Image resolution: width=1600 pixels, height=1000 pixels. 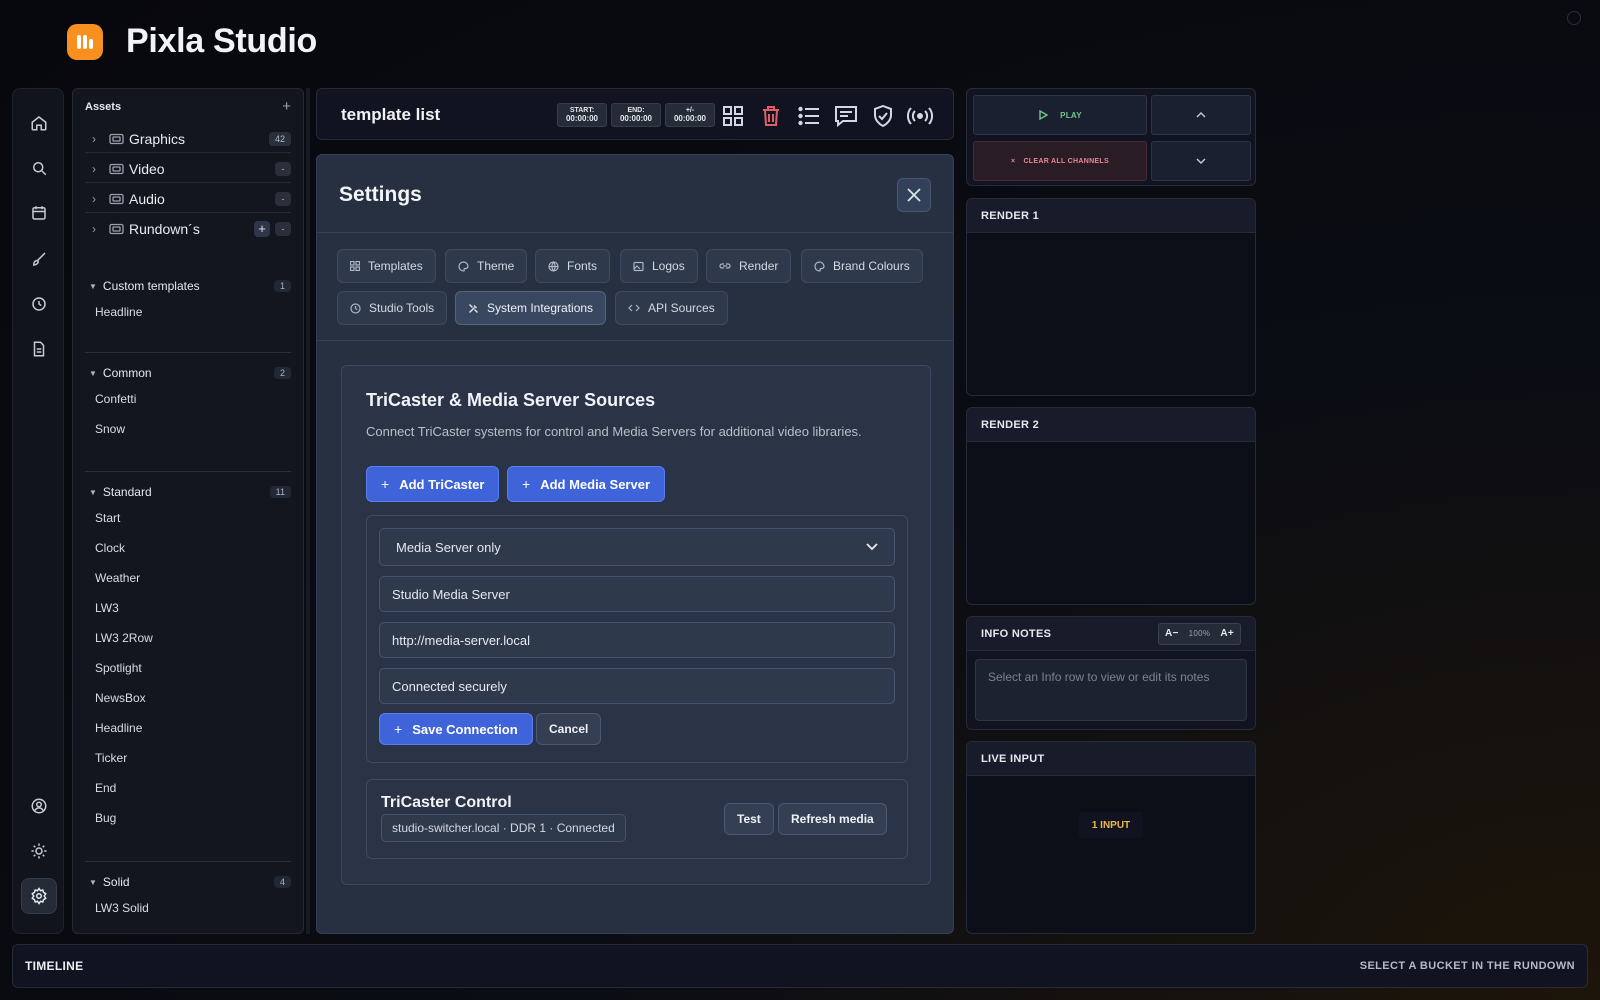 I want to click on tab-label: Fonts, so click(x=582, y=266).